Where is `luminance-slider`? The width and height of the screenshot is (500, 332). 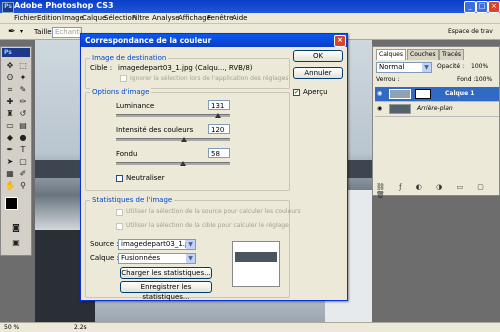 luminance-slider is located at coordinates (173, 115).